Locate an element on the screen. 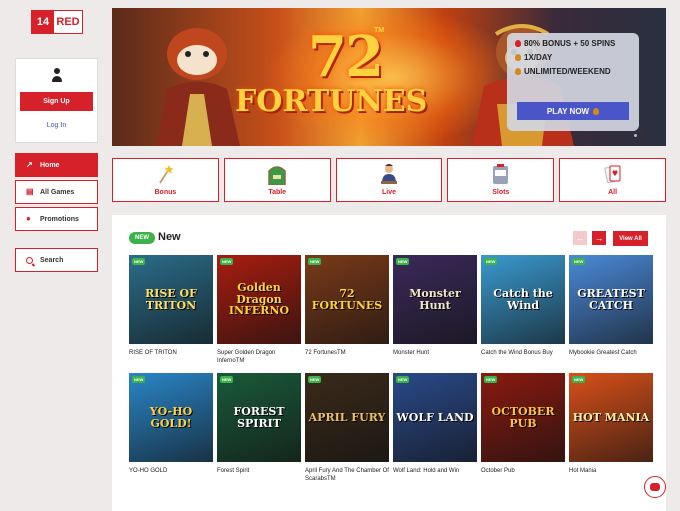 Image resolution: width=680 pixels, height=511 pixels. category-table: Table is located at coordinates (277, 180).